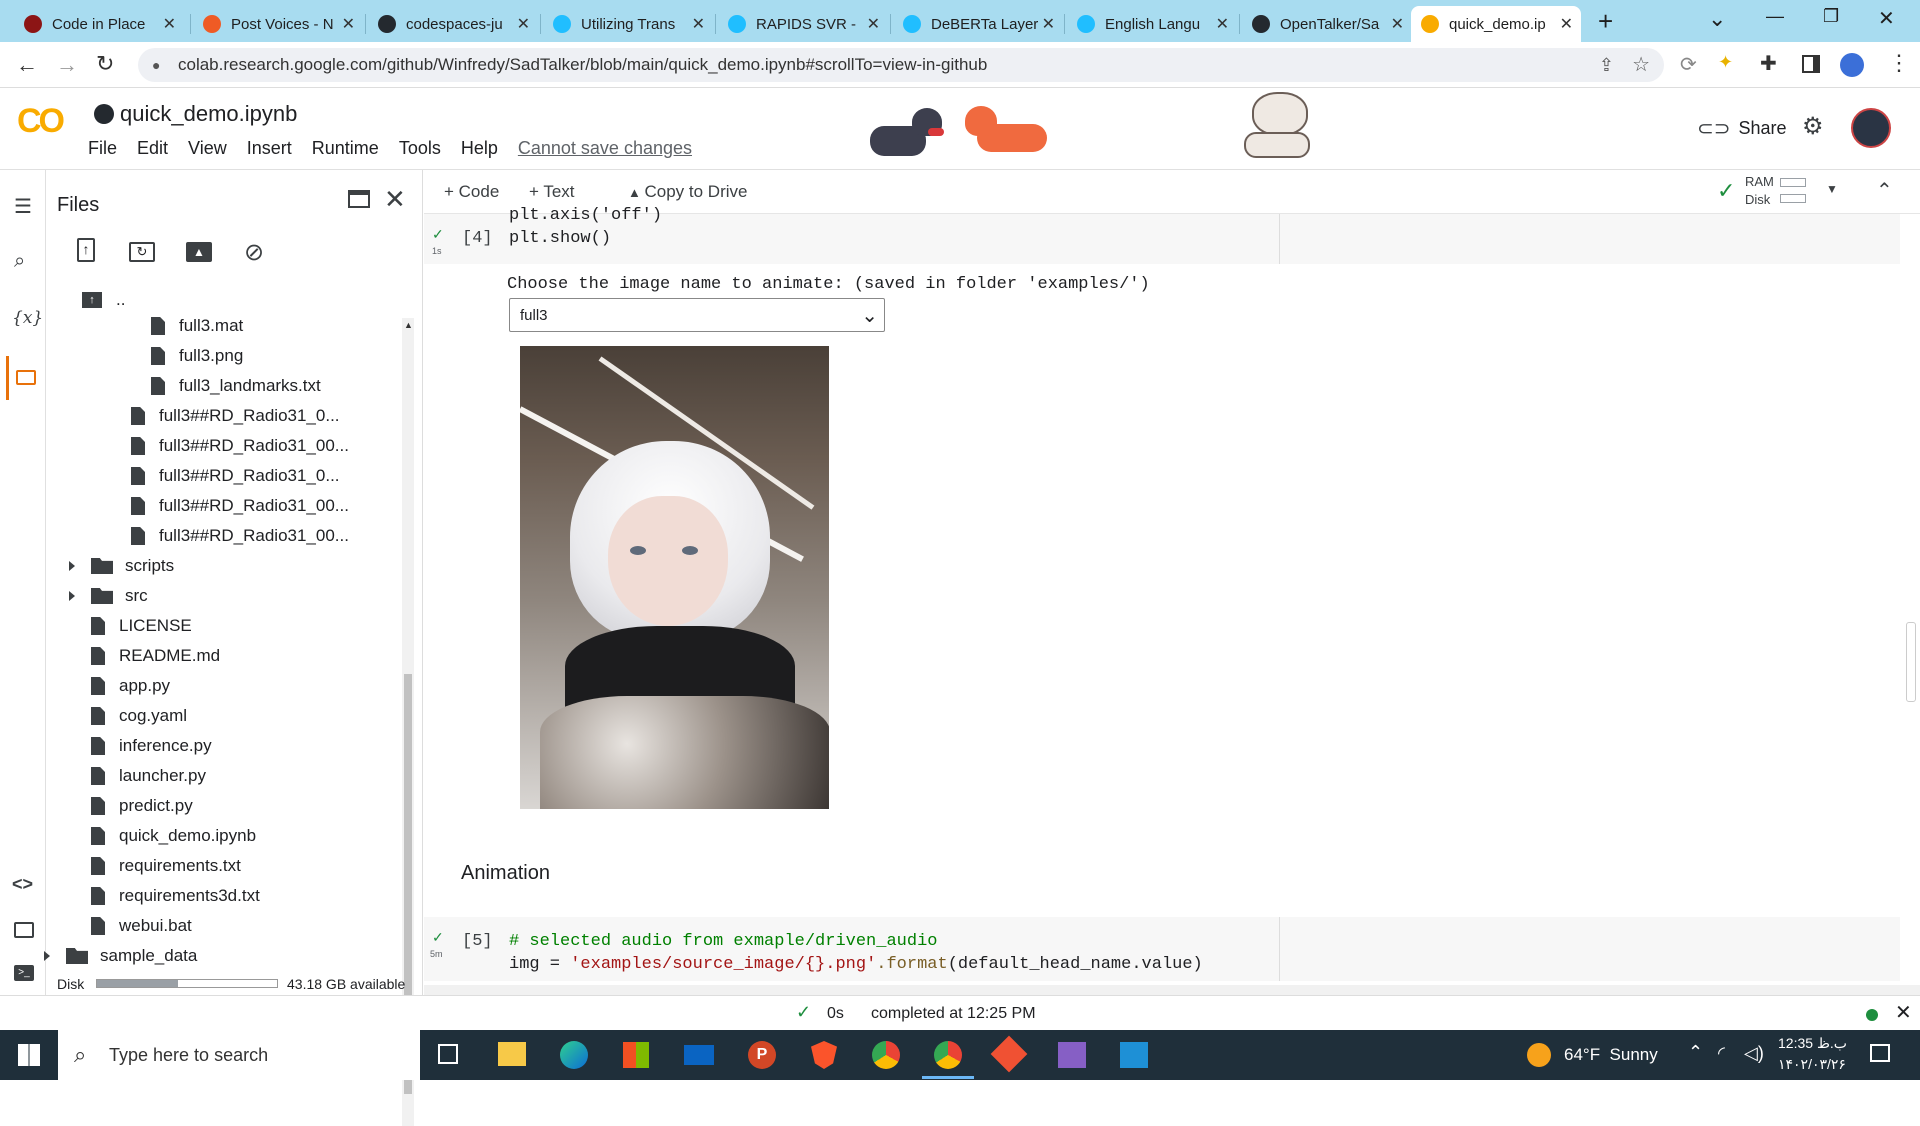  I want to click on code-cell-4: ✓ 1s [4] plt.axis('off') plt.show(), so click(1162, 235).